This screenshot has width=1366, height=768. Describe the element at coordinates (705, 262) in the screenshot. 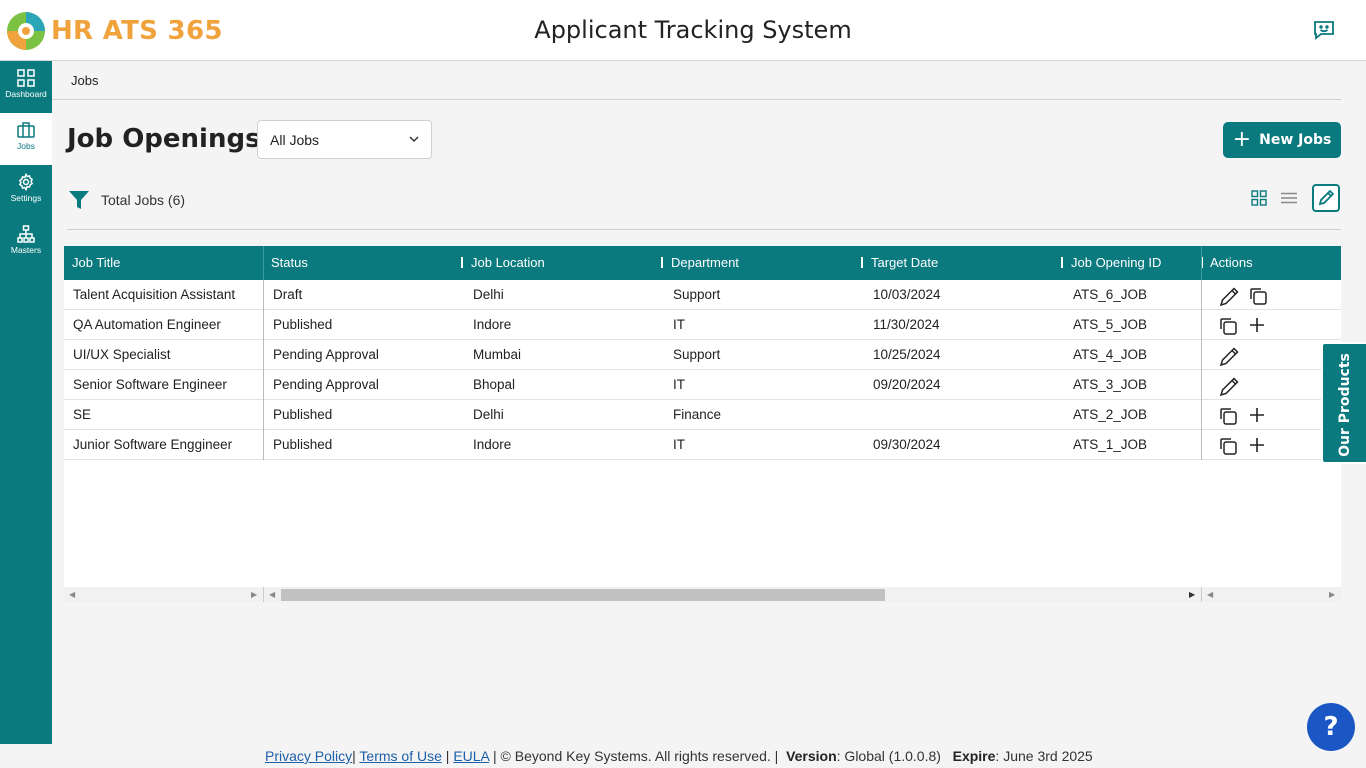

I see `column-label: Department` at that location.